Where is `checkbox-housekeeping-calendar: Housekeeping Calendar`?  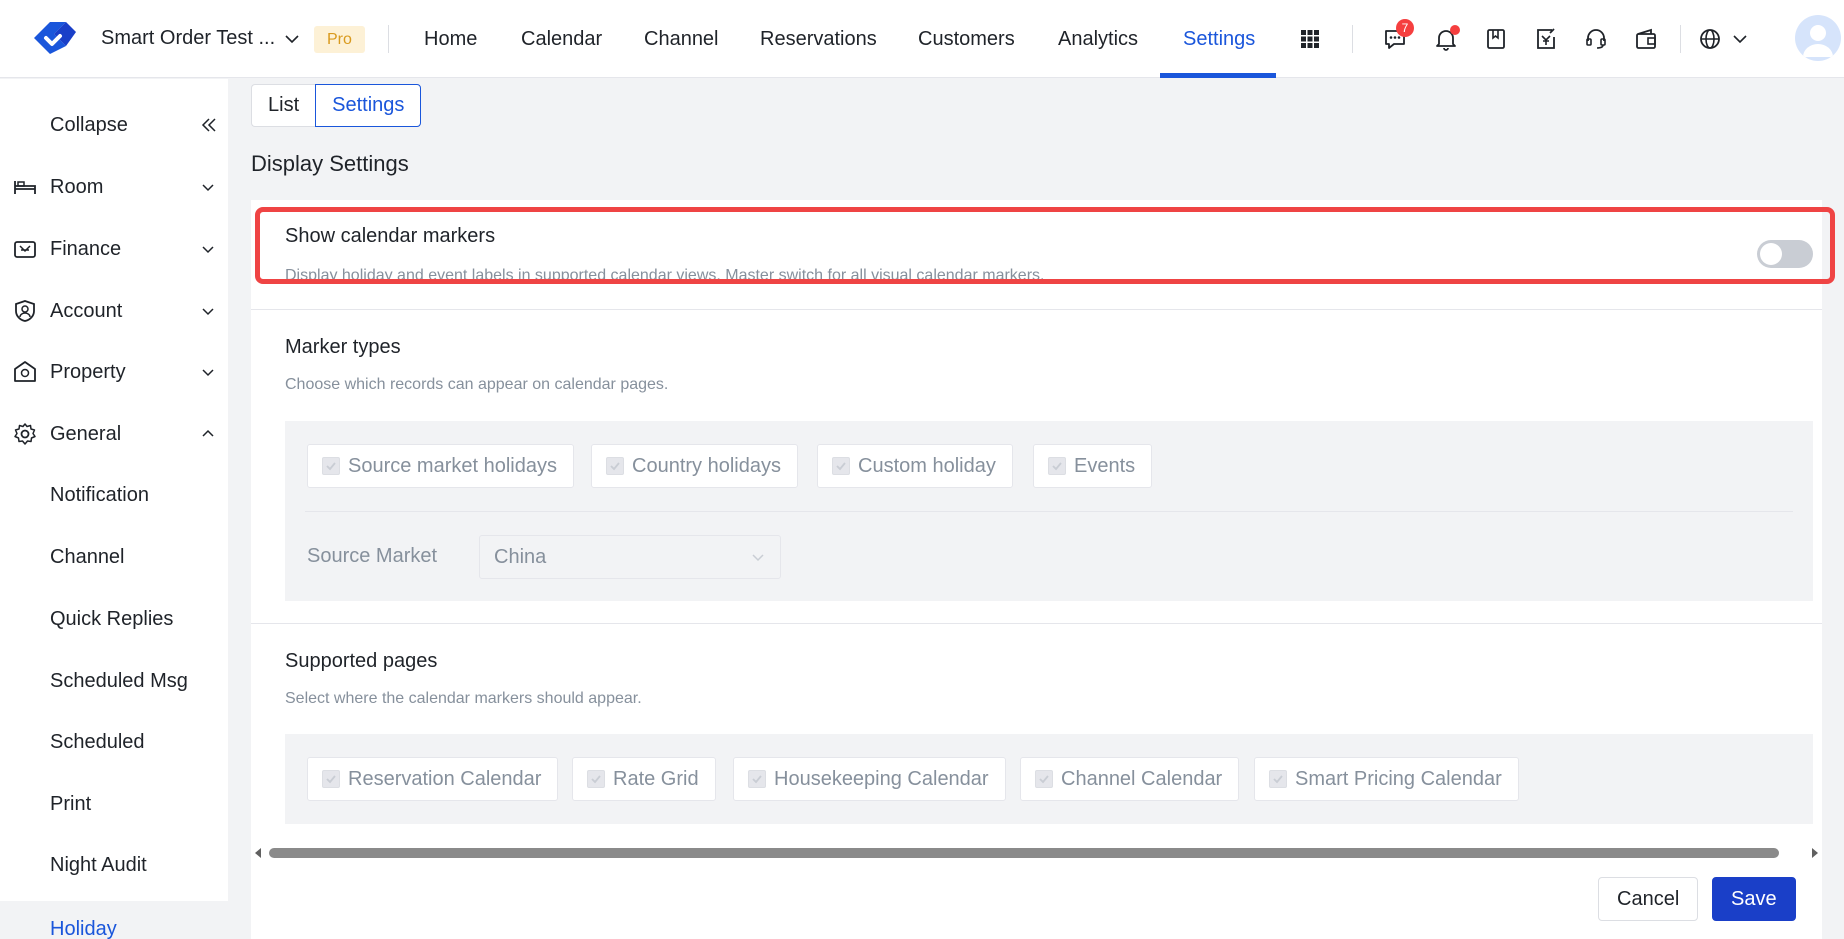 checkbox-housekeeping-calendar: Housekeeping Calendar is located at coordinates (869, 779).